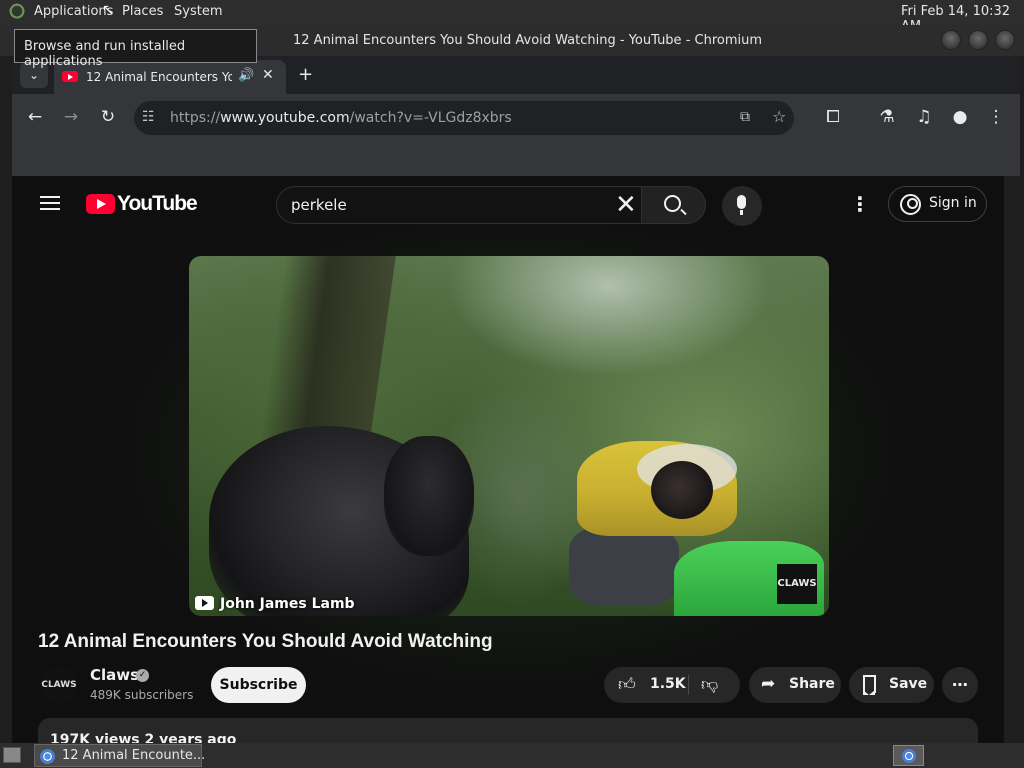 This screenshot has width=1024, height=768. Describe the element at coordinates (268, 75) in the screenshot. I see `close-icon: ✕` at that location.